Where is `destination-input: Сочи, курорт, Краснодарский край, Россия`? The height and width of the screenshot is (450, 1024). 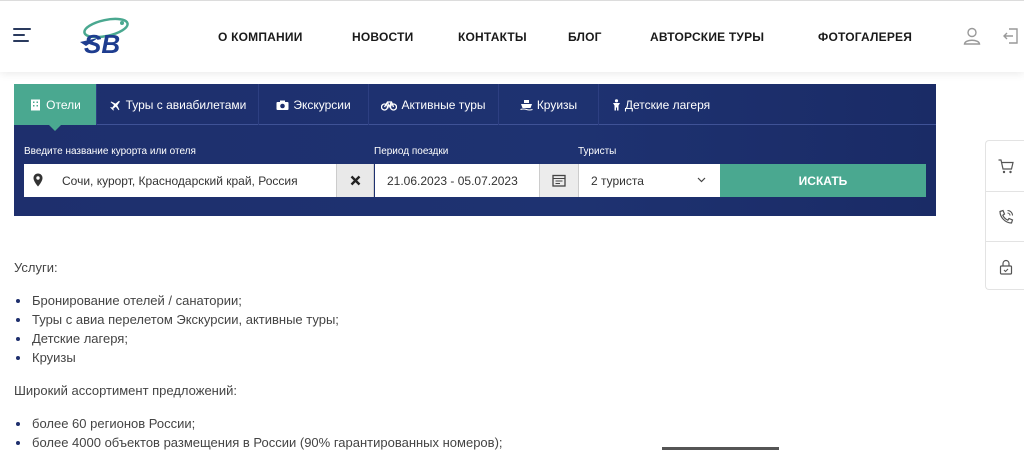
destination-input: Сочи, курорт, Краснодарский край, Россия is located at coordinates (180, 180).